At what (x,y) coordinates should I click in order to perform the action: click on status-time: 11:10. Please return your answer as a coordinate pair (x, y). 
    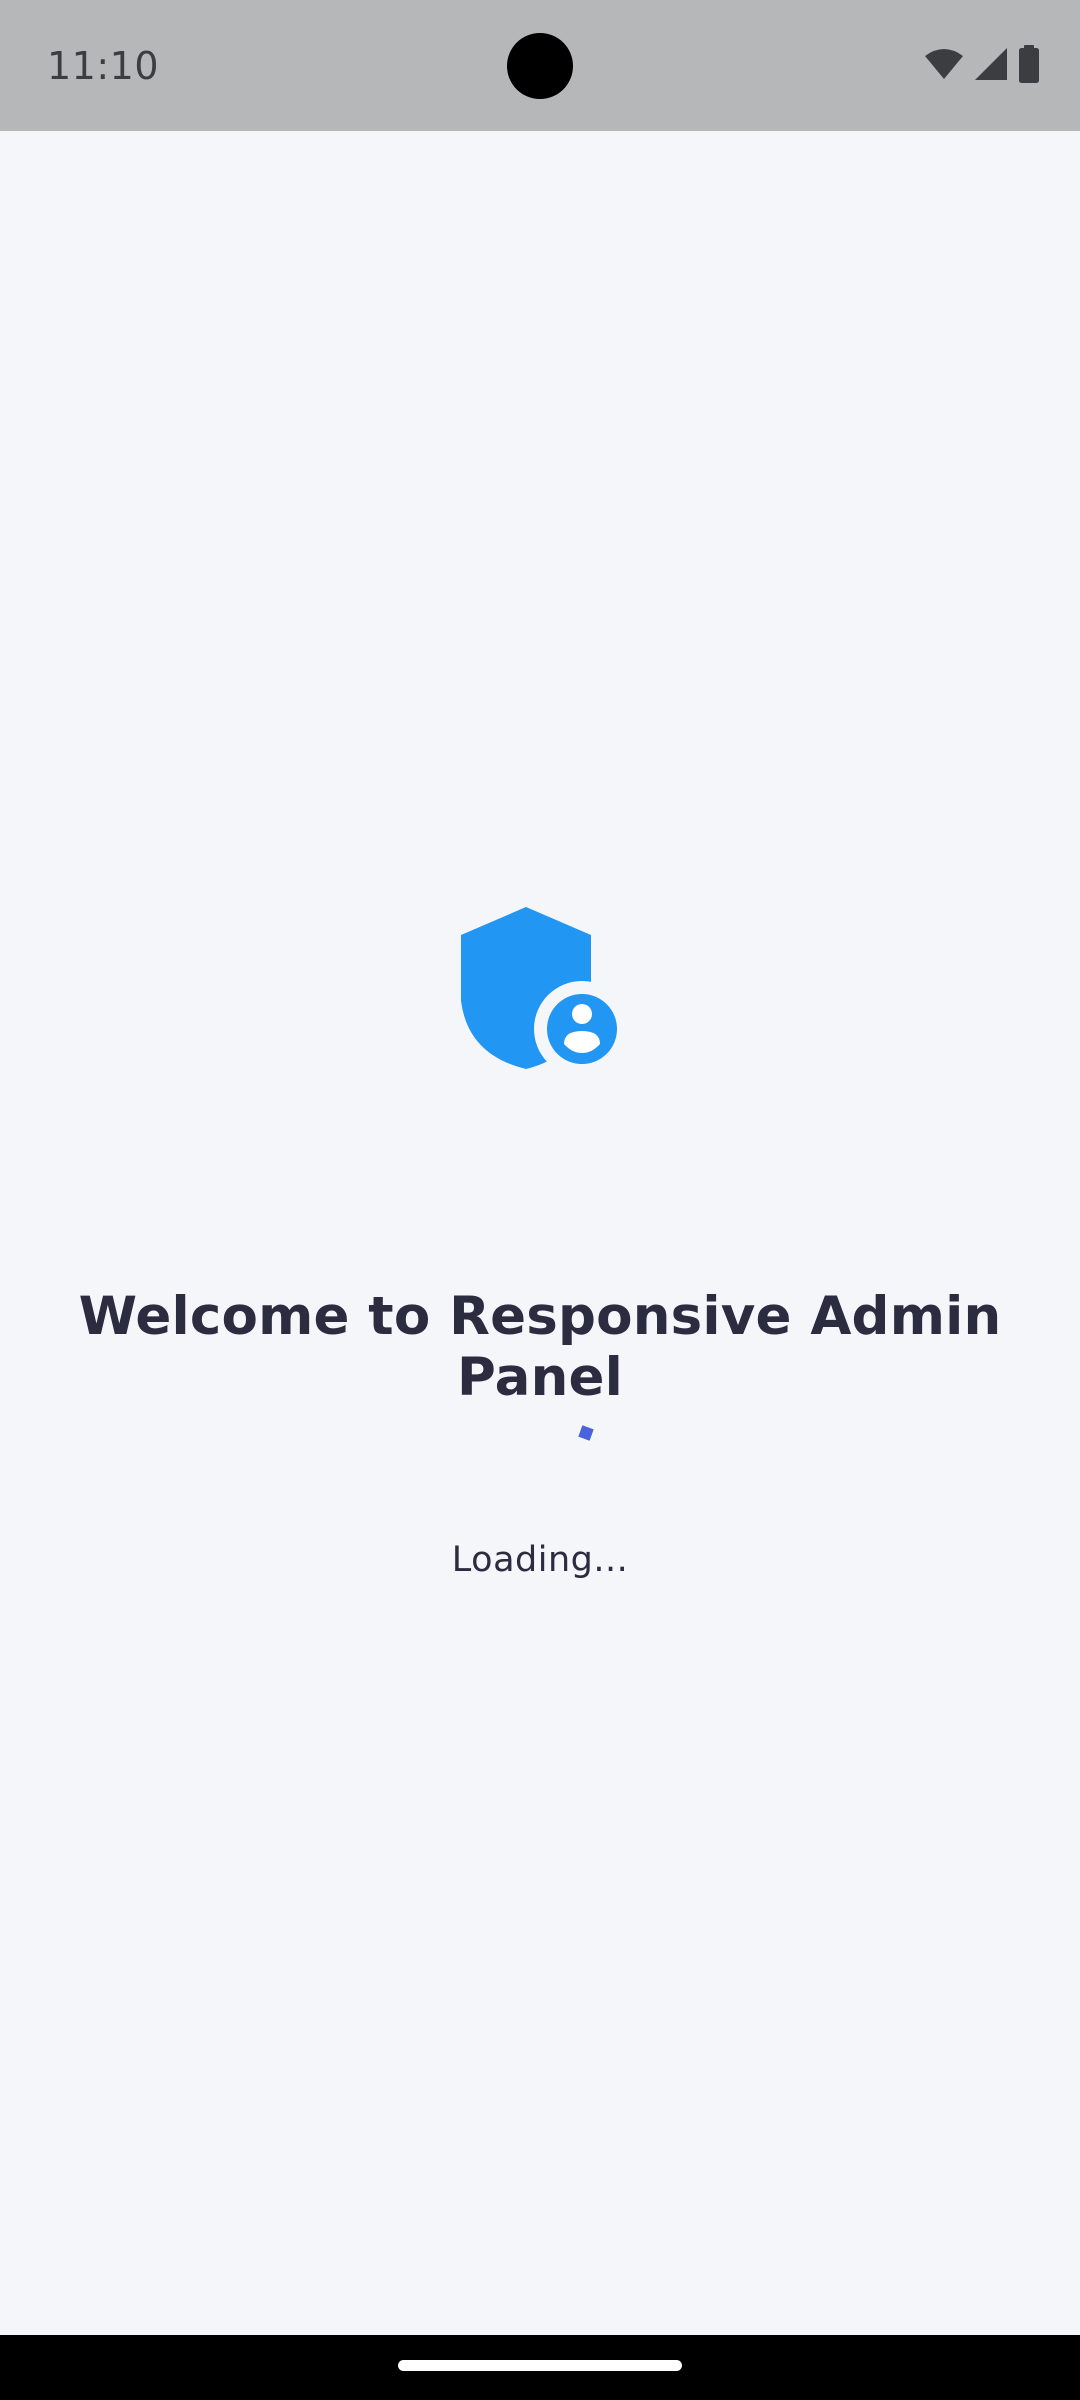
    Looking at the image, I should click on (103, 66).